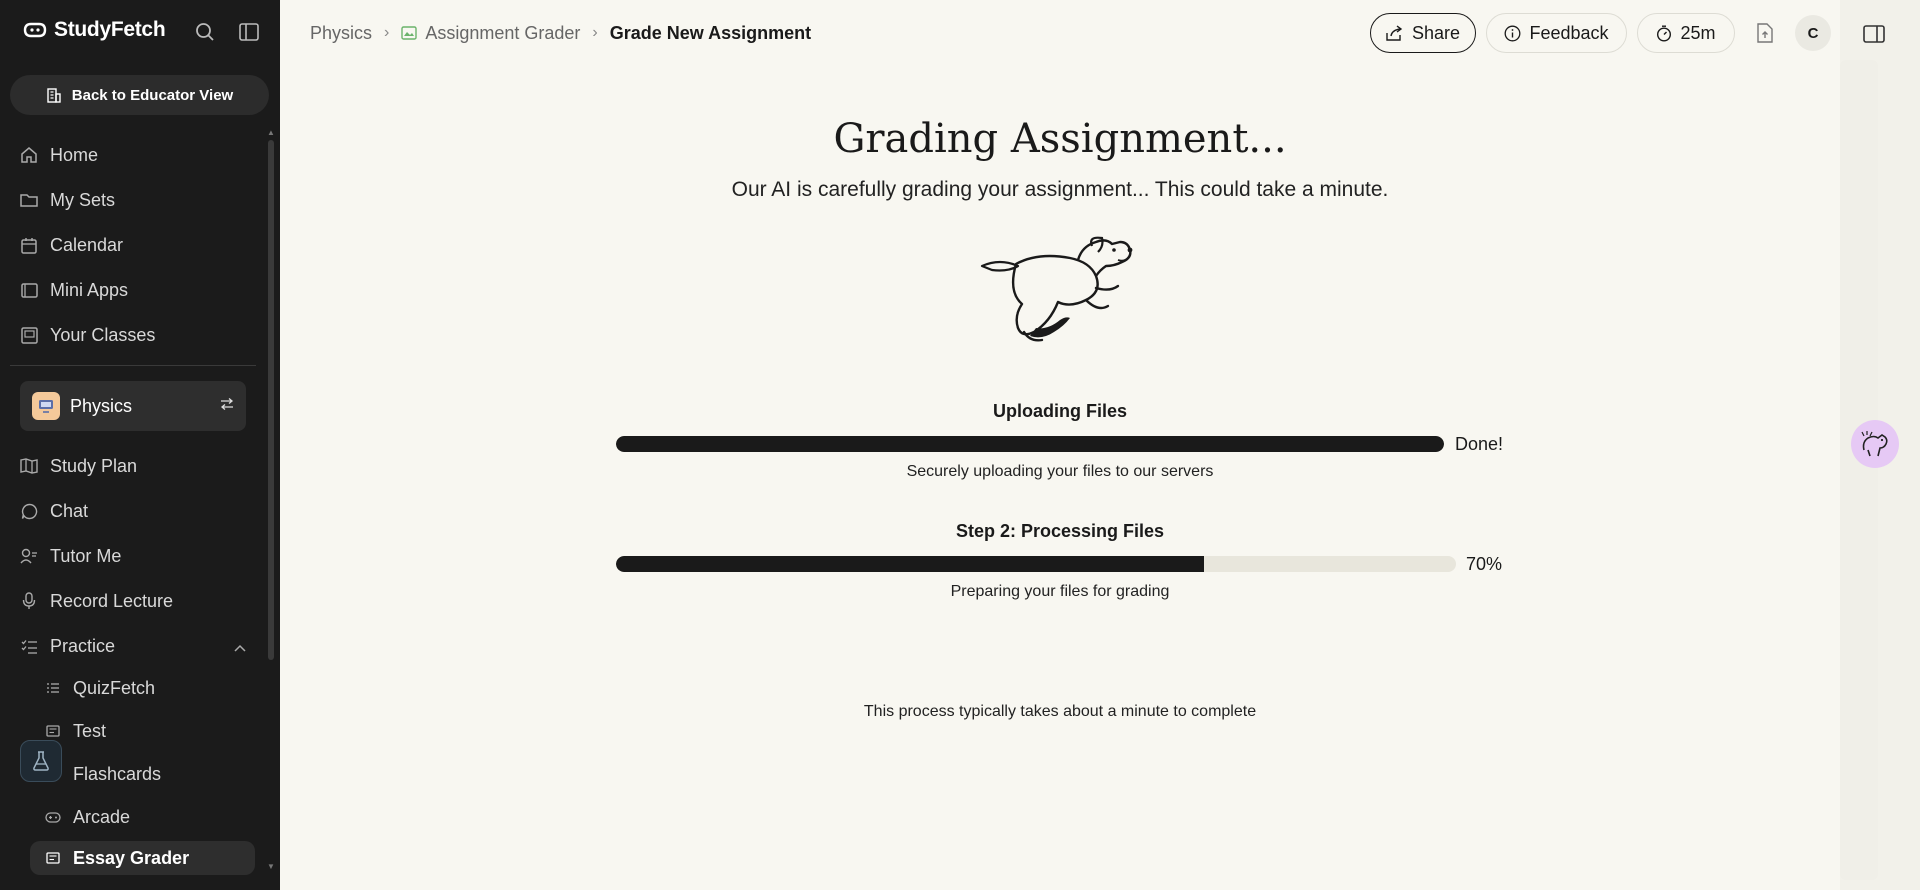 Image resolution: width=1920 pixels, height=890 pixels. Describe the element at coordinates (1513, 33) in the screenshot. I see `info-icon` at that location.